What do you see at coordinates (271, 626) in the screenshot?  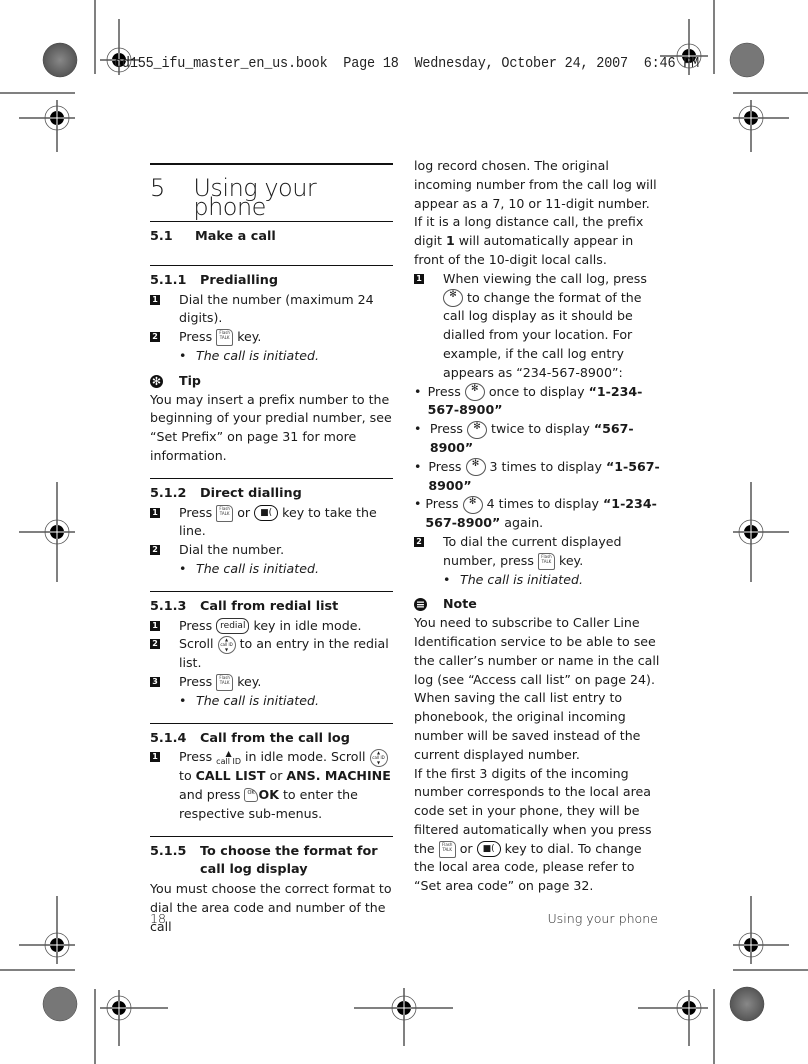 I see `step: 1 Press redial key in idle mode.` at bounding box center [271, 626].